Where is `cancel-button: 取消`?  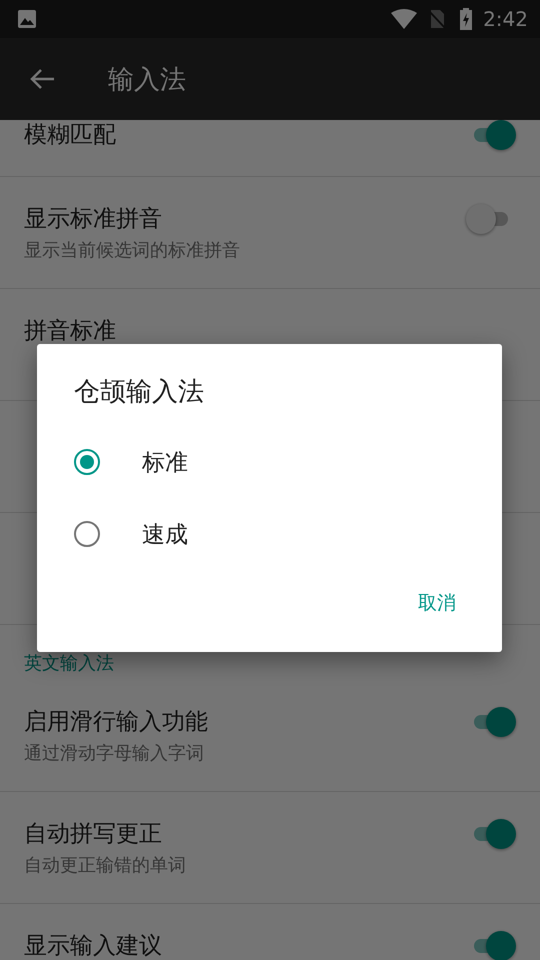 cancel-button: 取消 is located at coordinates (437, 603).